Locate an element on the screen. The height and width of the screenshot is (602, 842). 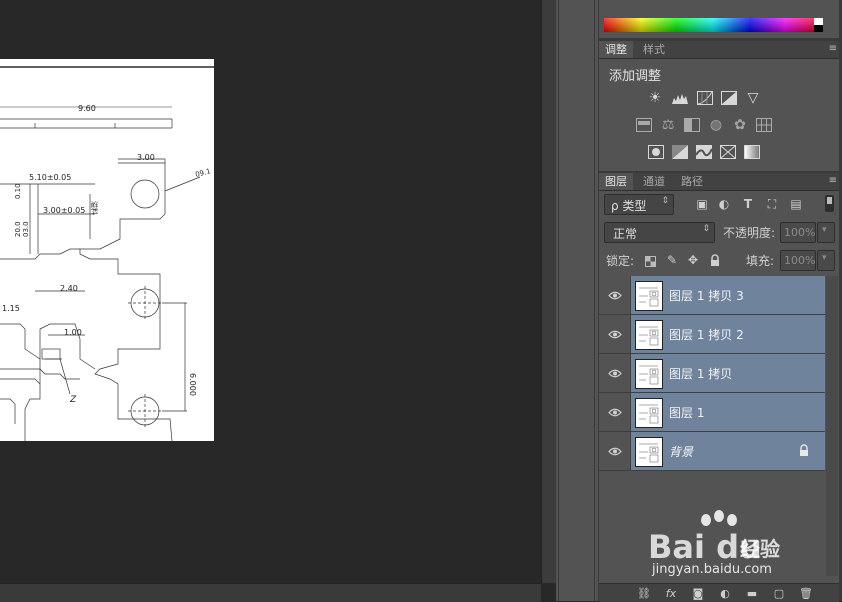
levels-icon is located at coordinates (680, 98).